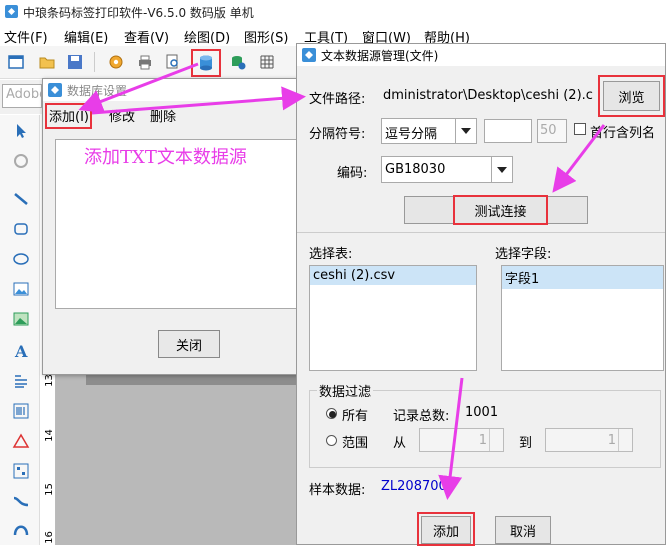  I want to click on range-from-value: 1, so click(482, 440).